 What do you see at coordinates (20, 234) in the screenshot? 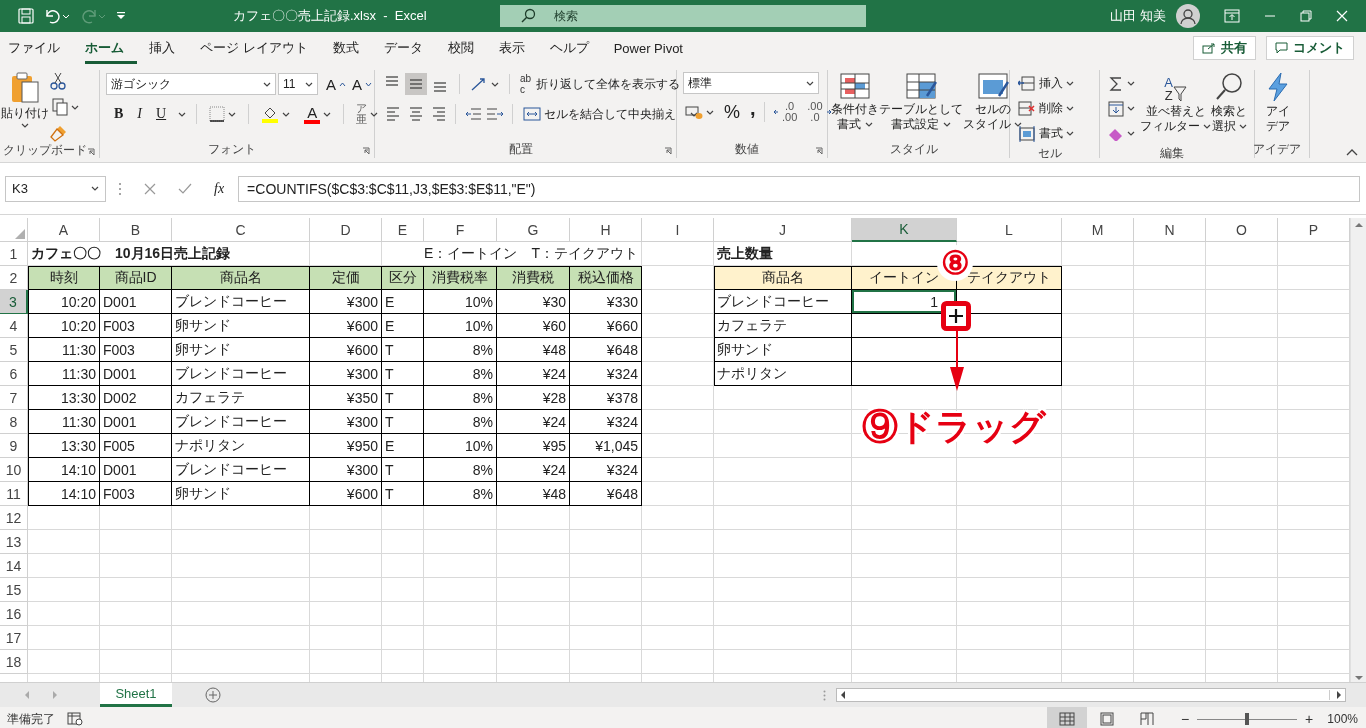
I see `select-all-icon` at bounding box center [20, 234].